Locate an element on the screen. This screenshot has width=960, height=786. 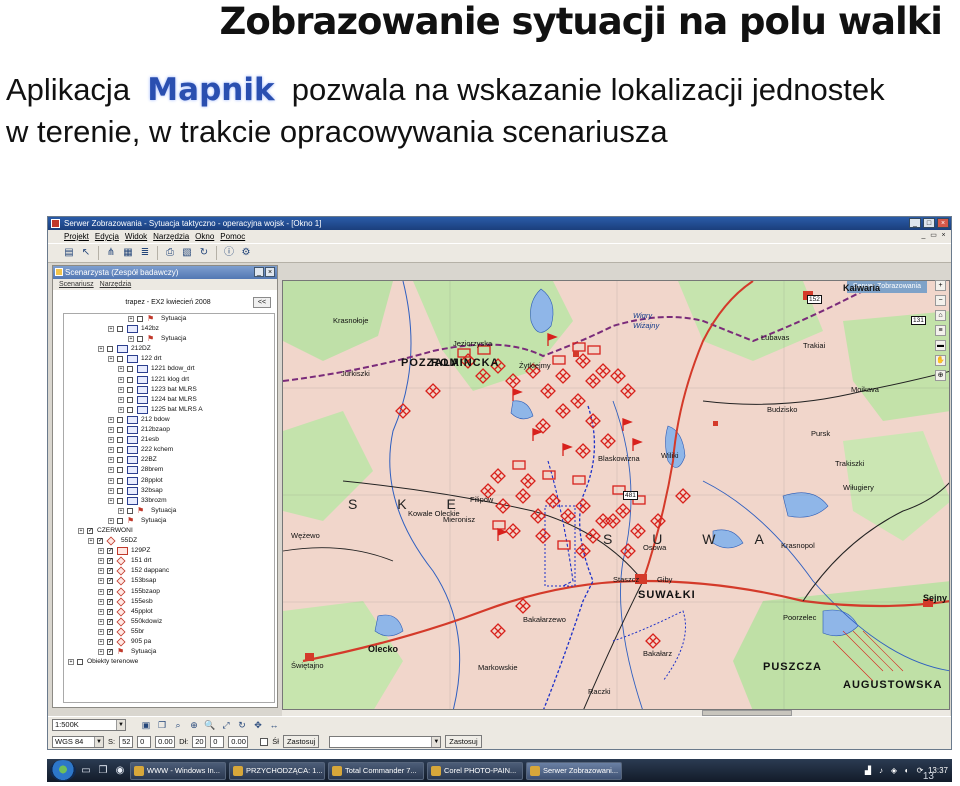
mdi-close-icon: × is located at coordinates (943, 235).